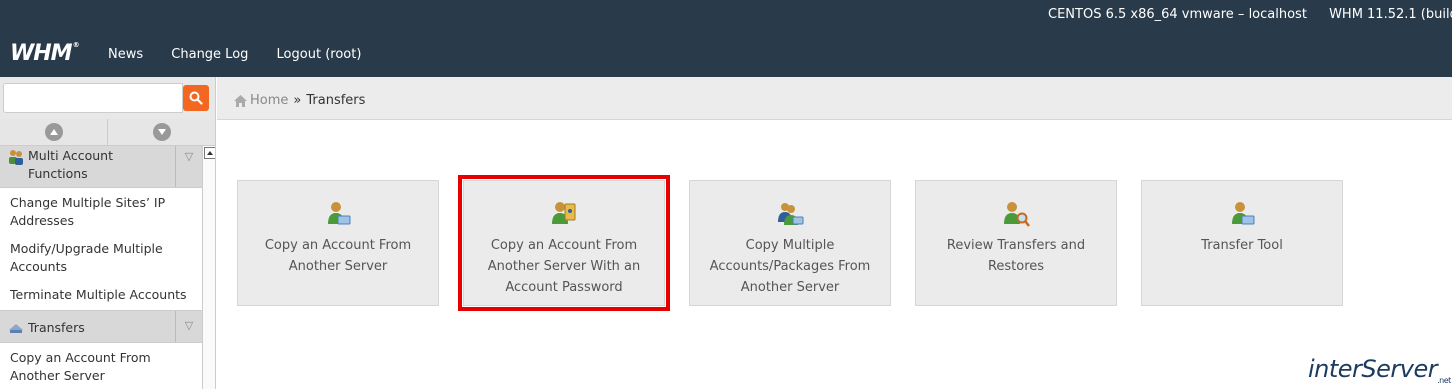 The width and height of the screenshot is (1452, 389). I want to click on card-label: Review Transfers and Restores, so click(1016, 256).